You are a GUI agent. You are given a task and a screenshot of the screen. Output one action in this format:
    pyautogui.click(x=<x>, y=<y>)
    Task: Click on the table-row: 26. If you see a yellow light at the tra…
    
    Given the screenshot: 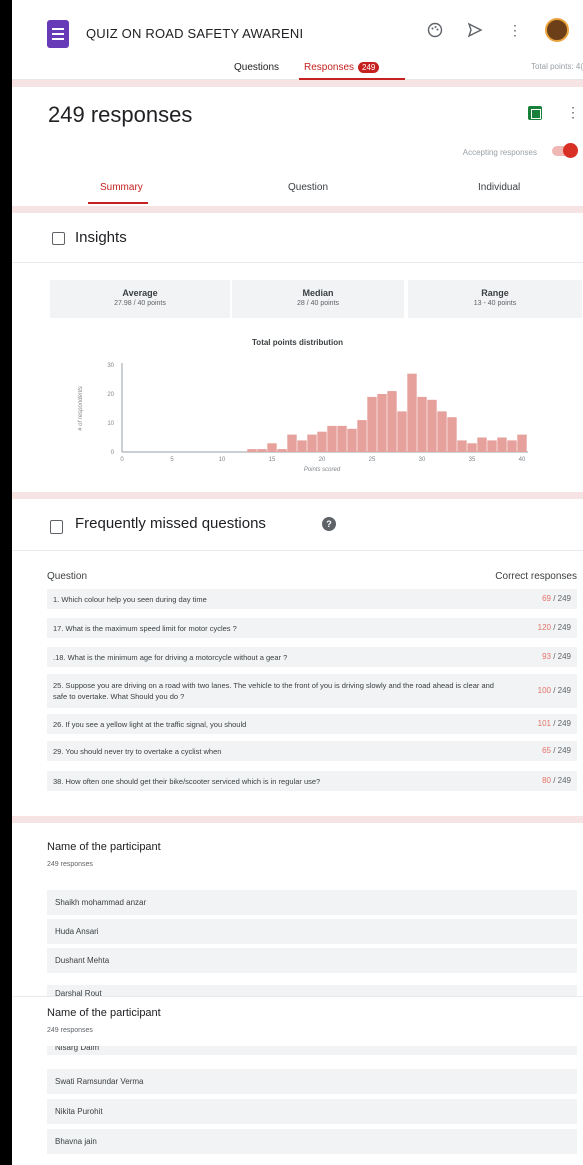 What is the action you would take?
    pyautogui.click(x=312, y=724)
    